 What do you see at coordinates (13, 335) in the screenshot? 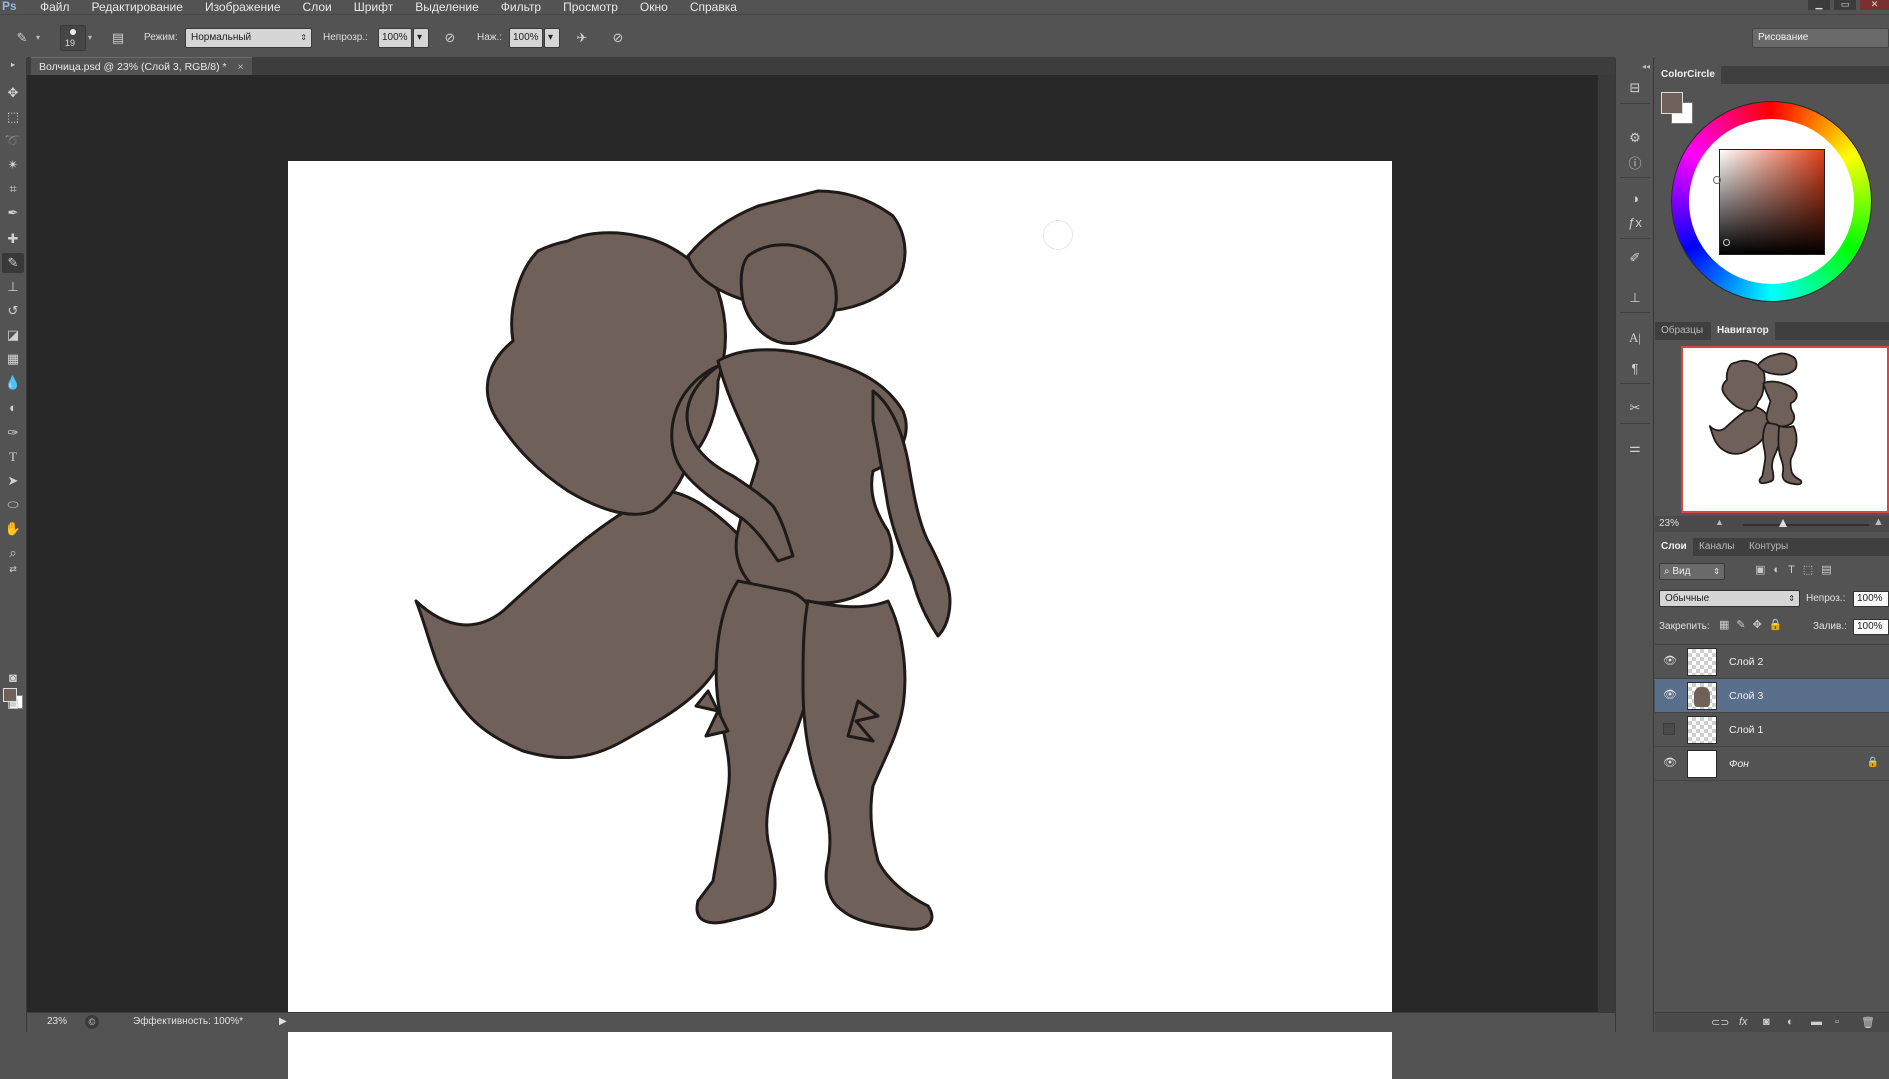
I see `eraser-tool-icon: ◪` at bounding box center [13, 335].